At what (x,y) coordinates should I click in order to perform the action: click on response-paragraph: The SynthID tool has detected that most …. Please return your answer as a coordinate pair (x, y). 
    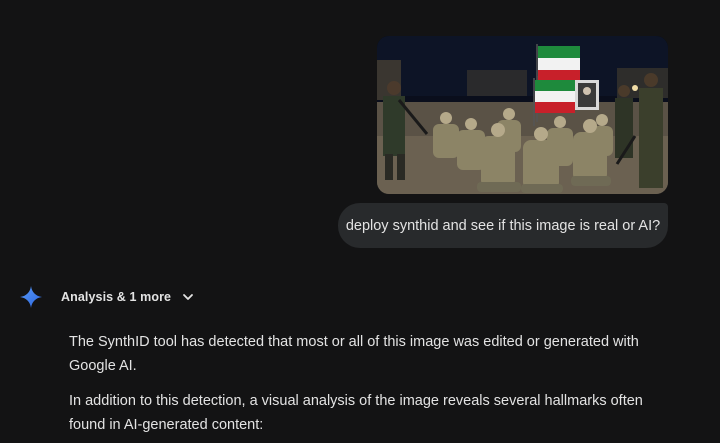
    Looking at the image, I should click on (354, 354).